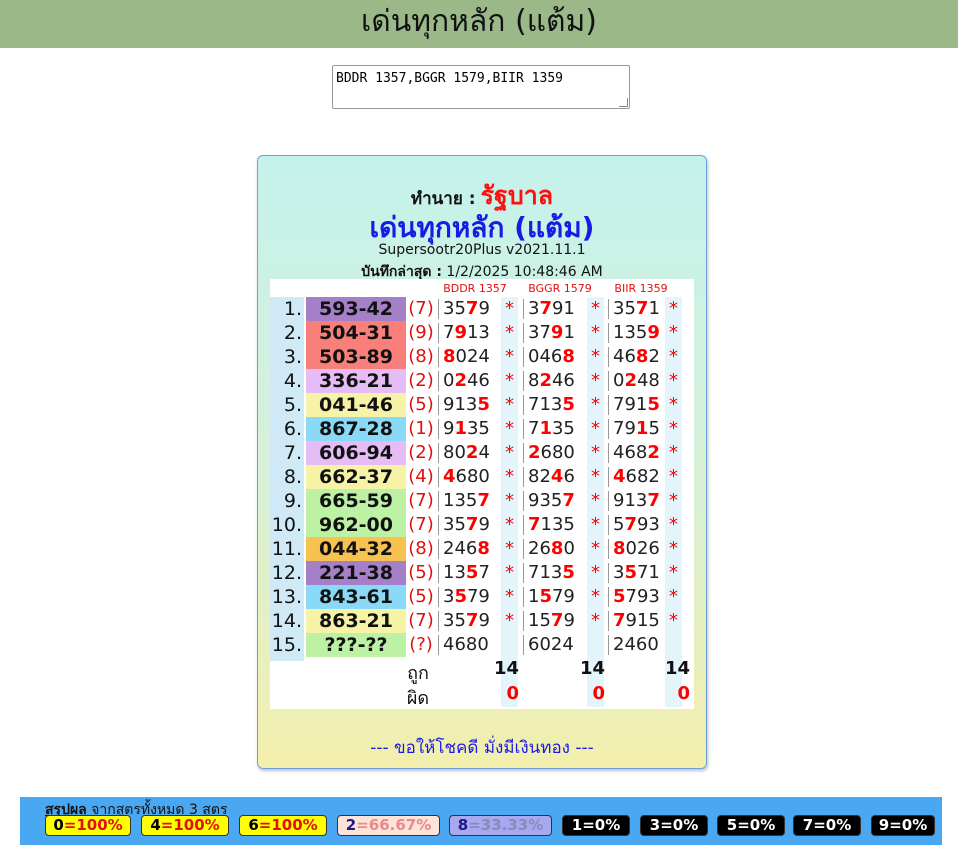 This screenshot has width=958, height=856. What do you see at coordinates (356, 381) in the screenshot?
I see `draw-result: 336-21` at bounding box center [356, 381].